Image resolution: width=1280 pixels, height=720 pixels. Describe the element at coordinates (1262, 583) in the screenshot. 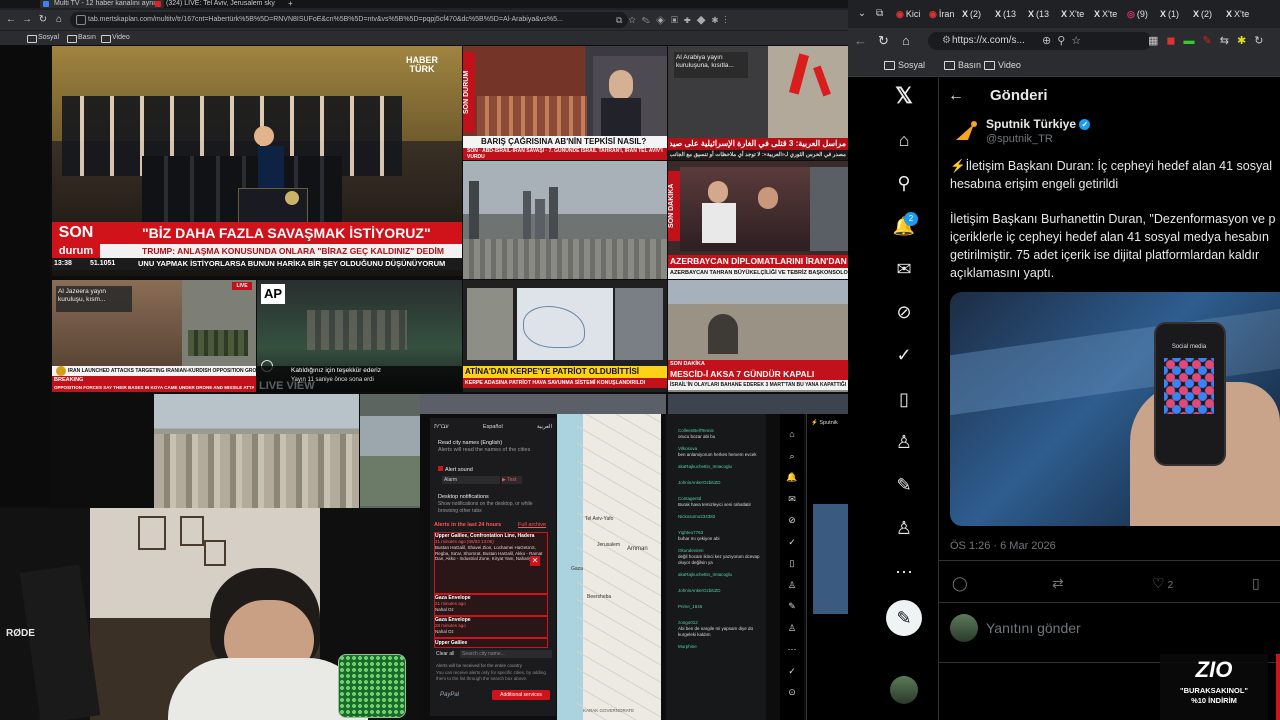

I see `bookmark-icon: ▯` at that location.